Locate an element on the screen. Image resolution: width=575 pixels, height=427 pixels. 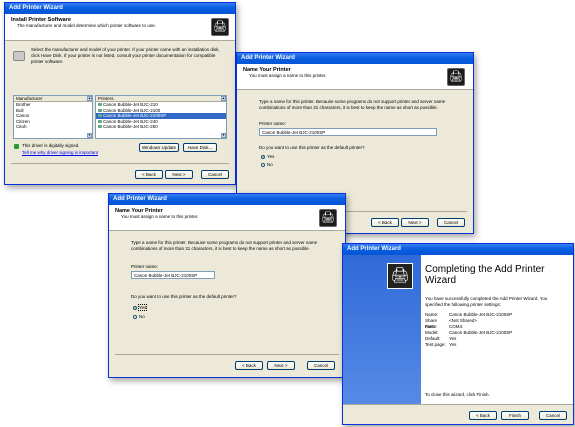
driver-signed-text: This driver is digitally signed. is located at coordinates (51, 145).